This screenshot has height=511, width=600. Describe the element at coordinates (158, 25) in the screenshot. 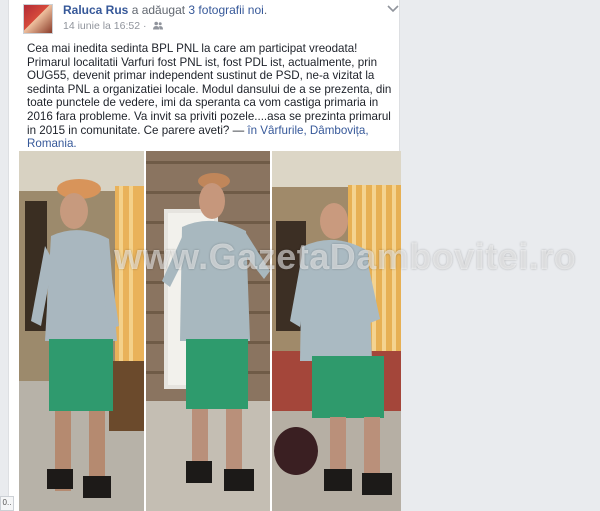

I see `friends-audience-icon` at that location.